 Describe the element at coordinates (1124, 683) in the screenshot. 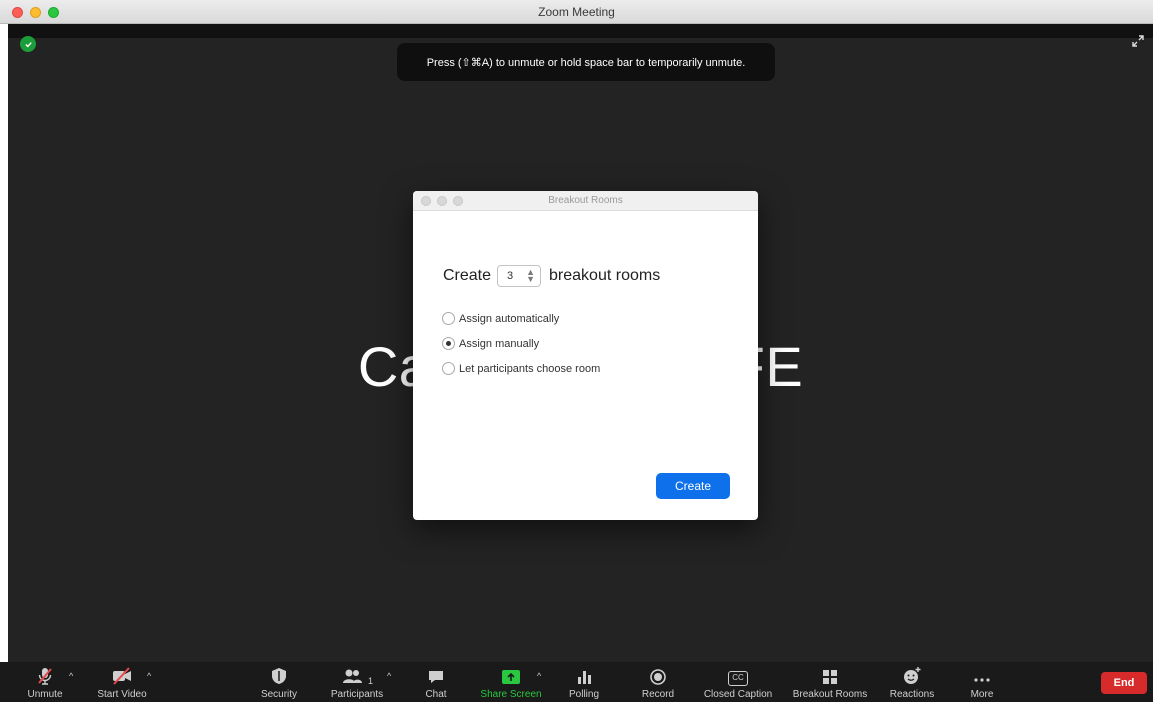

I see `end-meeting-button: End` at that location.